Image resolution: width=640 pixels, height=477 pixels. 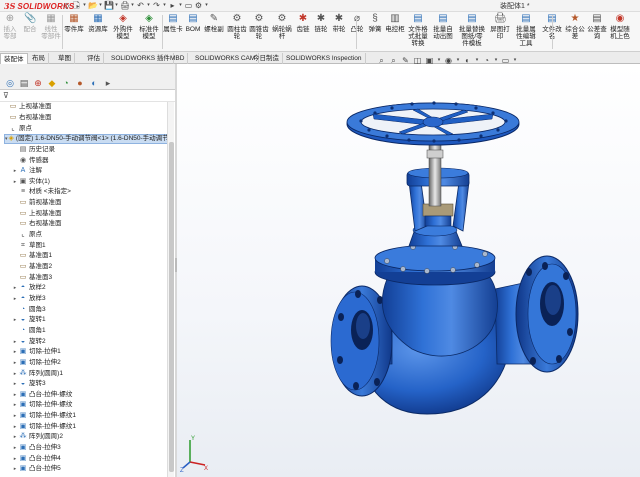 I want to click on tree-item: ▸ ⁂ 阵列(圆周)1, so click(x=37, y=373).